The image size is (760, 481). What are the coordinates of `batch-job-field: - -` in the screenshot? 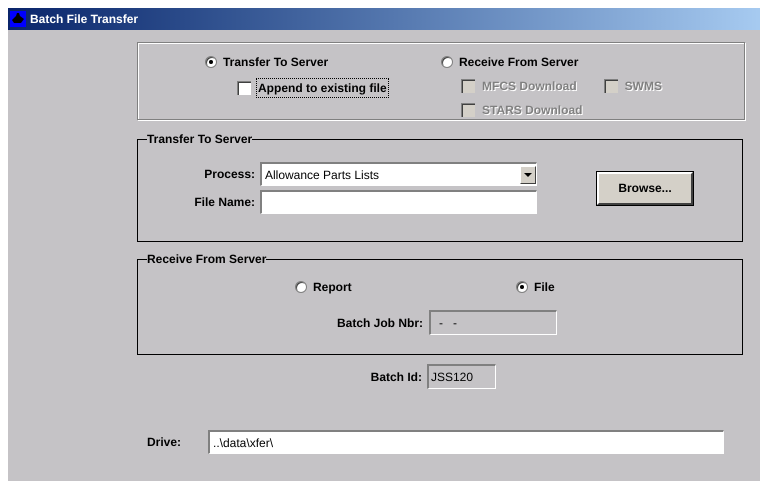 It's located at (493, 322).